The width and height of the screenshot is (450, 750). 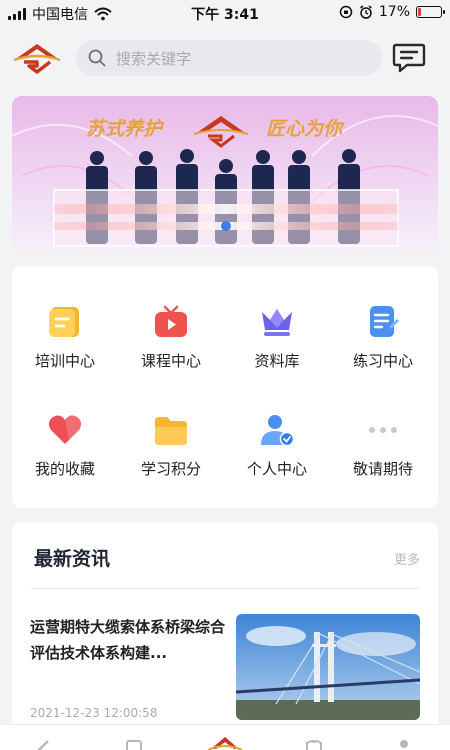 What do you see at coordinates (37, 58) in the screenshot?
I see `brand-logo-icon` at bounding box center [37, 58].